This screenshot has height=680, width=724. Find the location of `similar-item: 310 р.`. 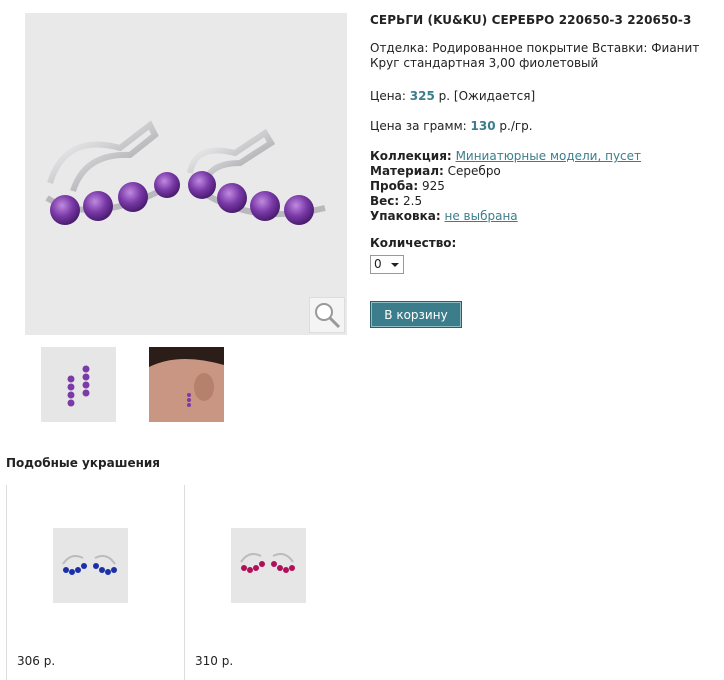

similar-item: 310 р. is located at coordinates (273, 582).